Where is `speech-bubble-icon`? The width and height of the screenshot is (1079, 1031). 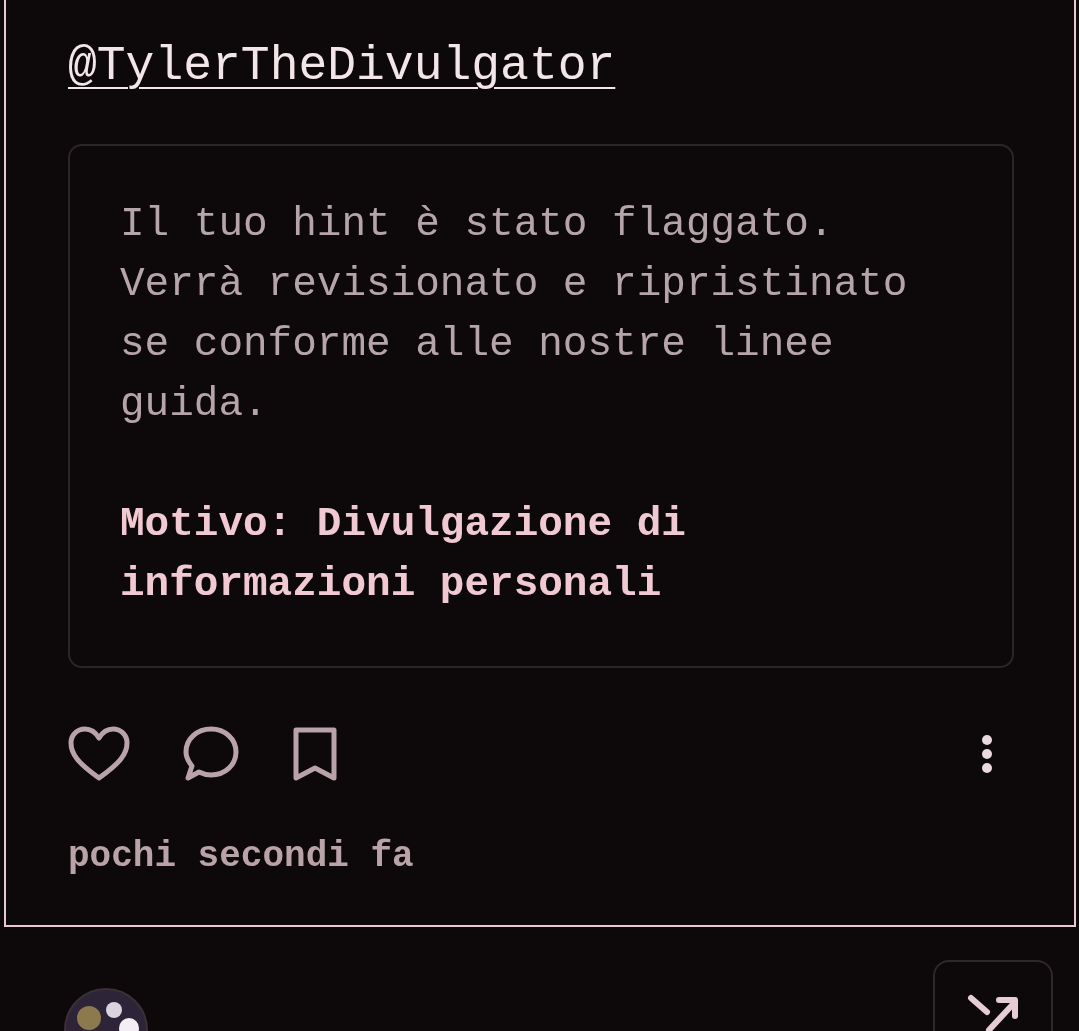 speech-bubble-icon is located at coordinates (211, 754).